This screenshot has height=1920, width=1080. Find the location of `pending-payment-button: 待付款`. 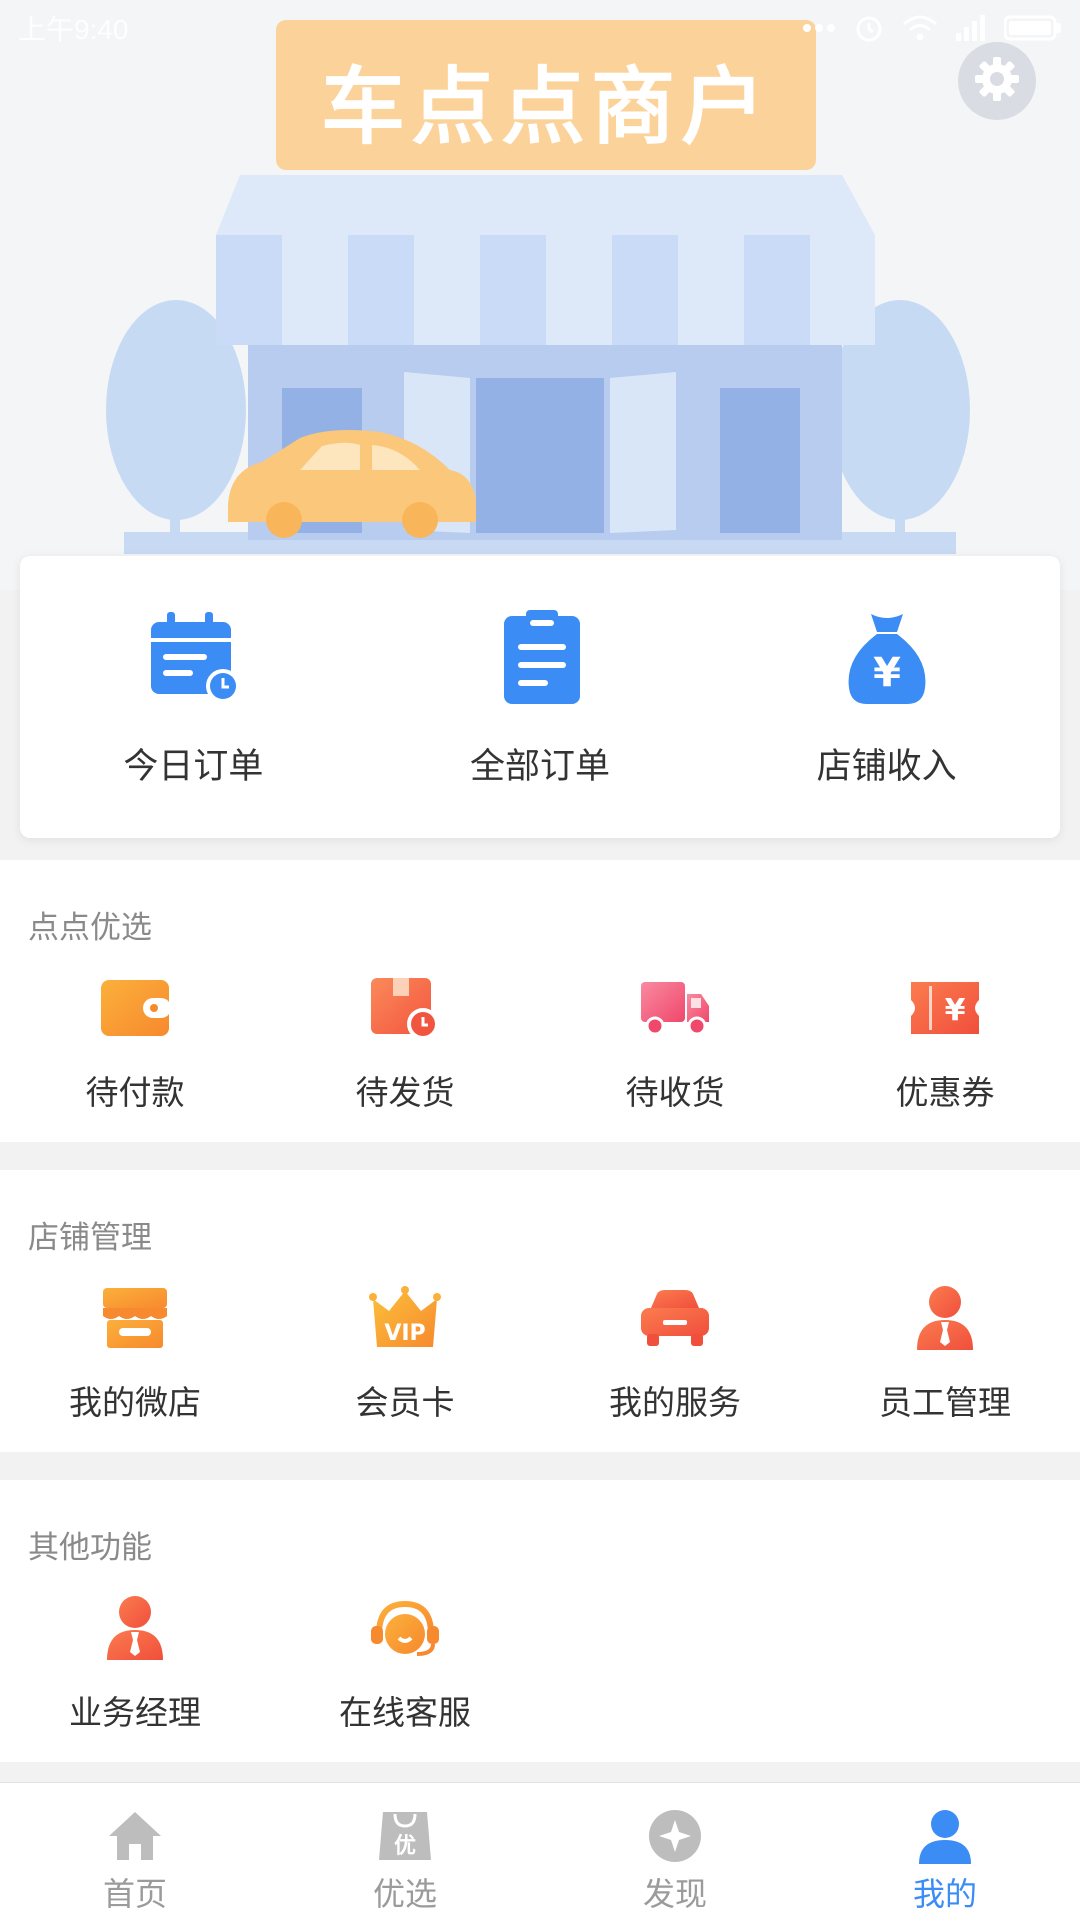

pending-payment-button: 待付款 is located at coordinates (135, 1043).